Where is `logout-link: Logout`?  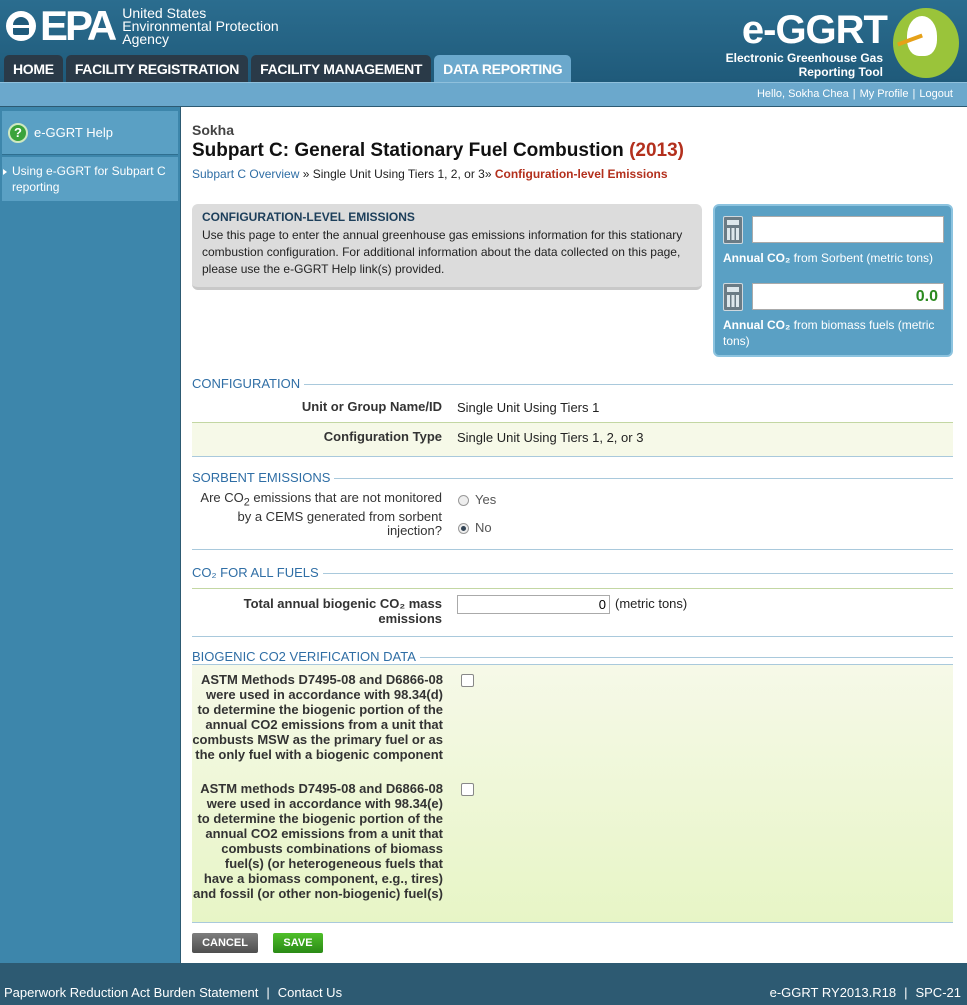
logout-link: Logout is located at coordinates (936, 94).